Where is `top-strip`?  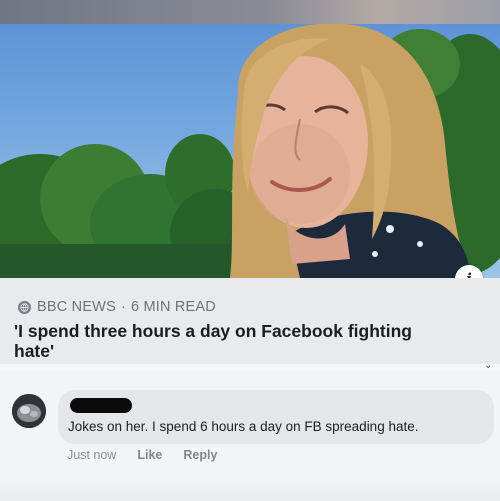 top-strip is located at coordinates (250, 12).